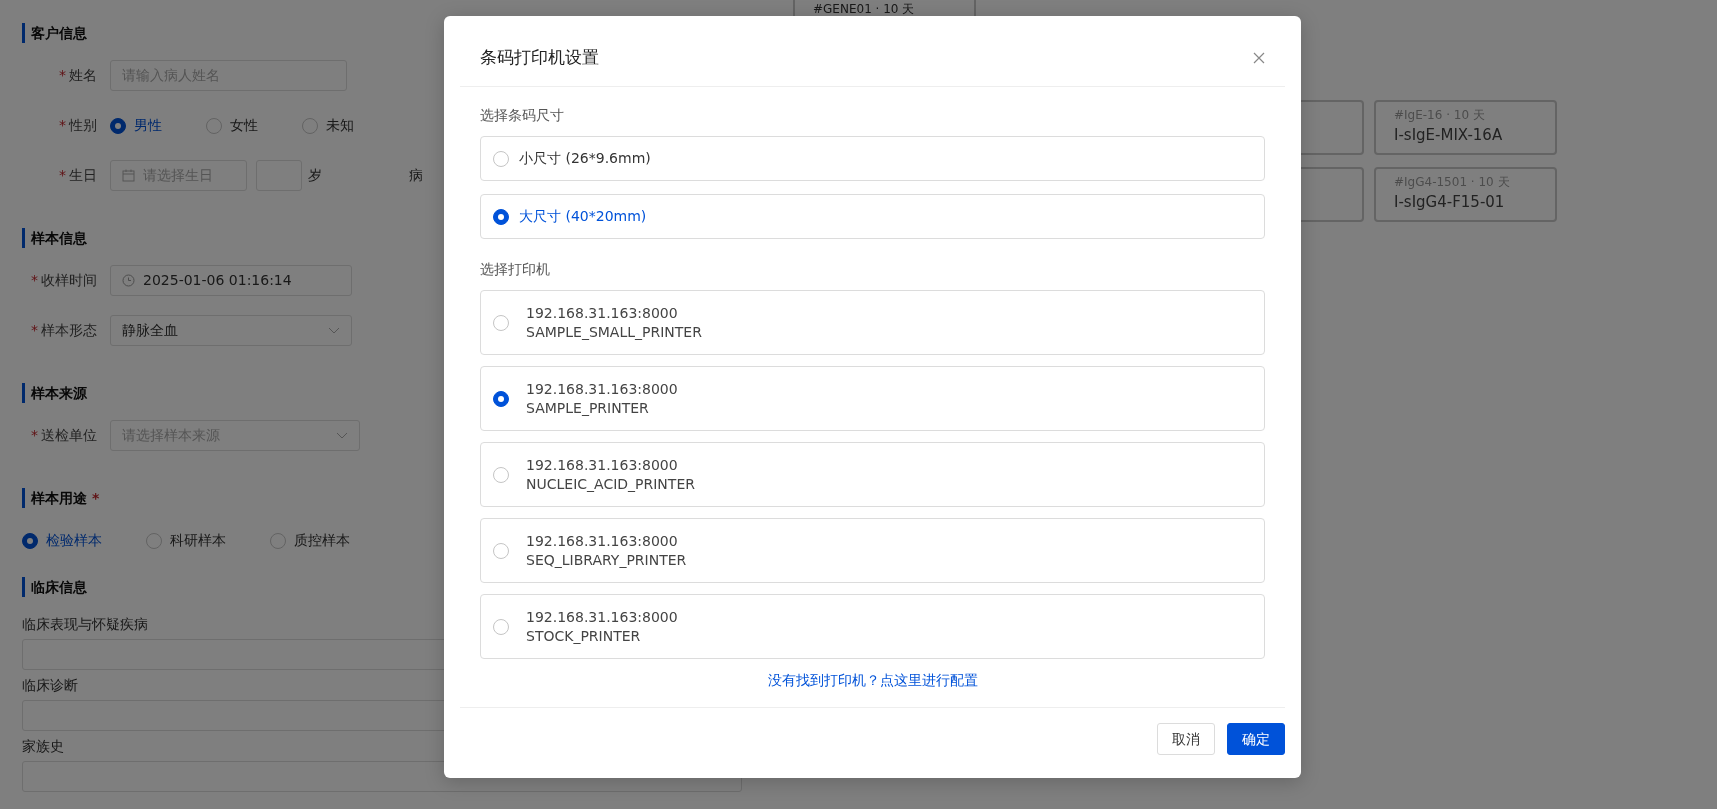 The height and width of the screenshot is (809, 1717). What do you see at coordinates (231, 330) in the screenshot?
I see `select-field: 静脉全血` at bounding box center [231, 330].